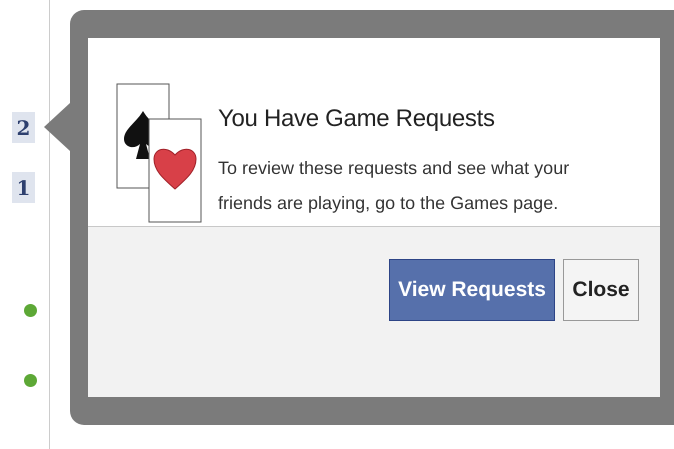 The image size is (674, 449). I want to click on close-button: Close, so click(601, 290).